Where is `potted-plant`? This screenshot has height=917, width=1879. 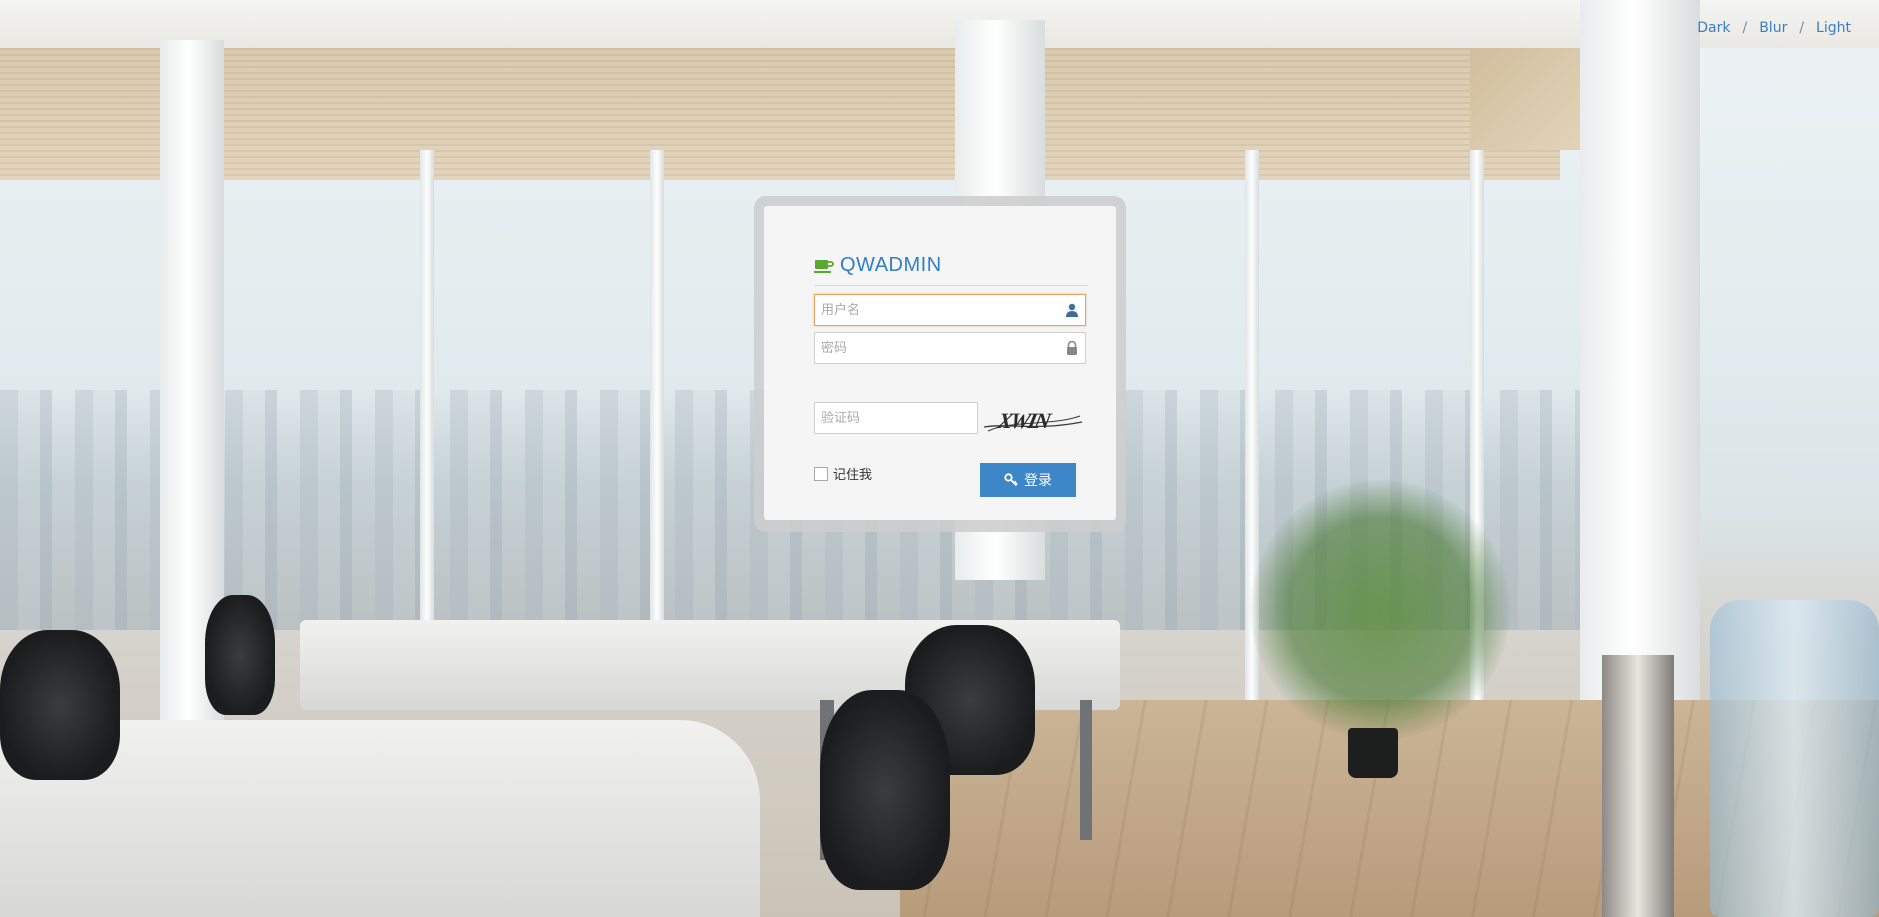
potted-plant is located at coordinates (1380, 610).